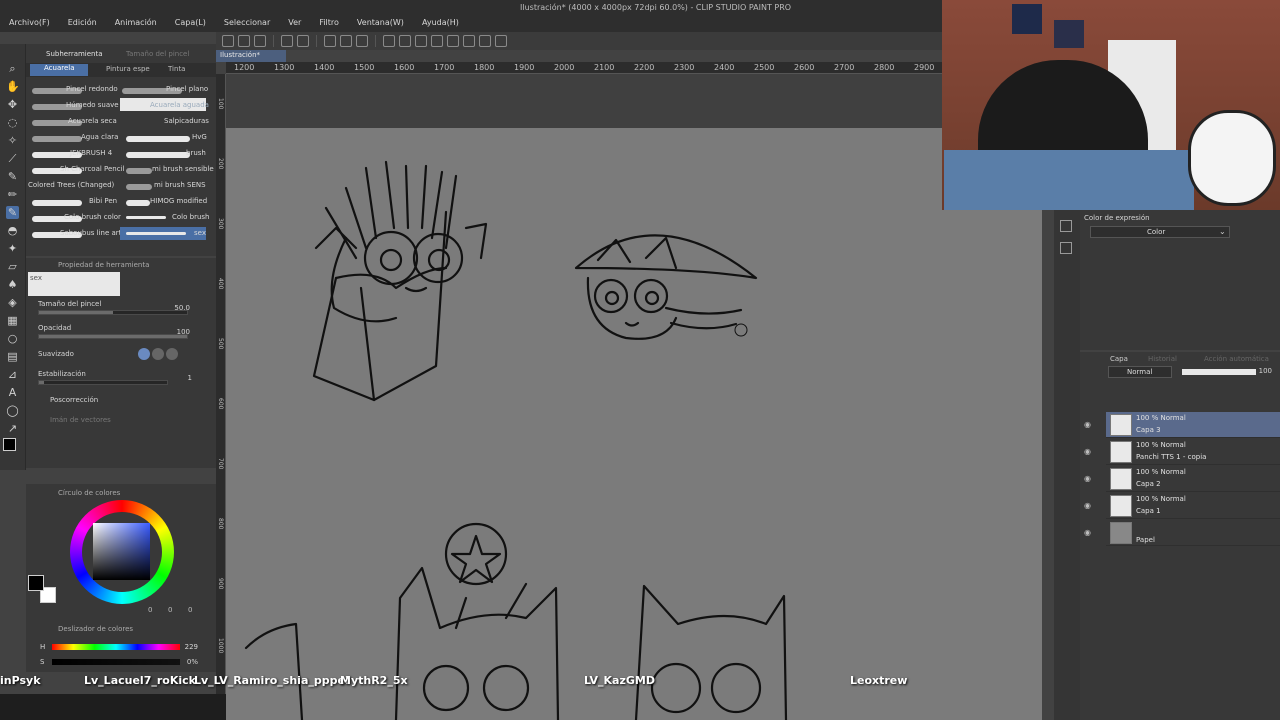 Image resolution: width=1280 pixels, height=720 pixels. Describe the element at coordinates (1119, 359) in the screenshot. I see `tab-capa: Capa` at that location.